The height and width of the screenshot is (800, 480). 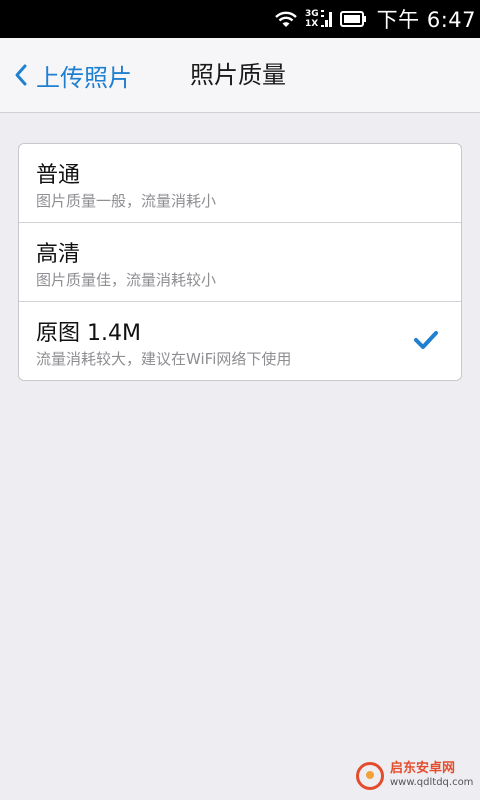 What do you see at coordinates (326, 18) in the screenshot?
I see `signal-icon` at bounding box center [326, 18].